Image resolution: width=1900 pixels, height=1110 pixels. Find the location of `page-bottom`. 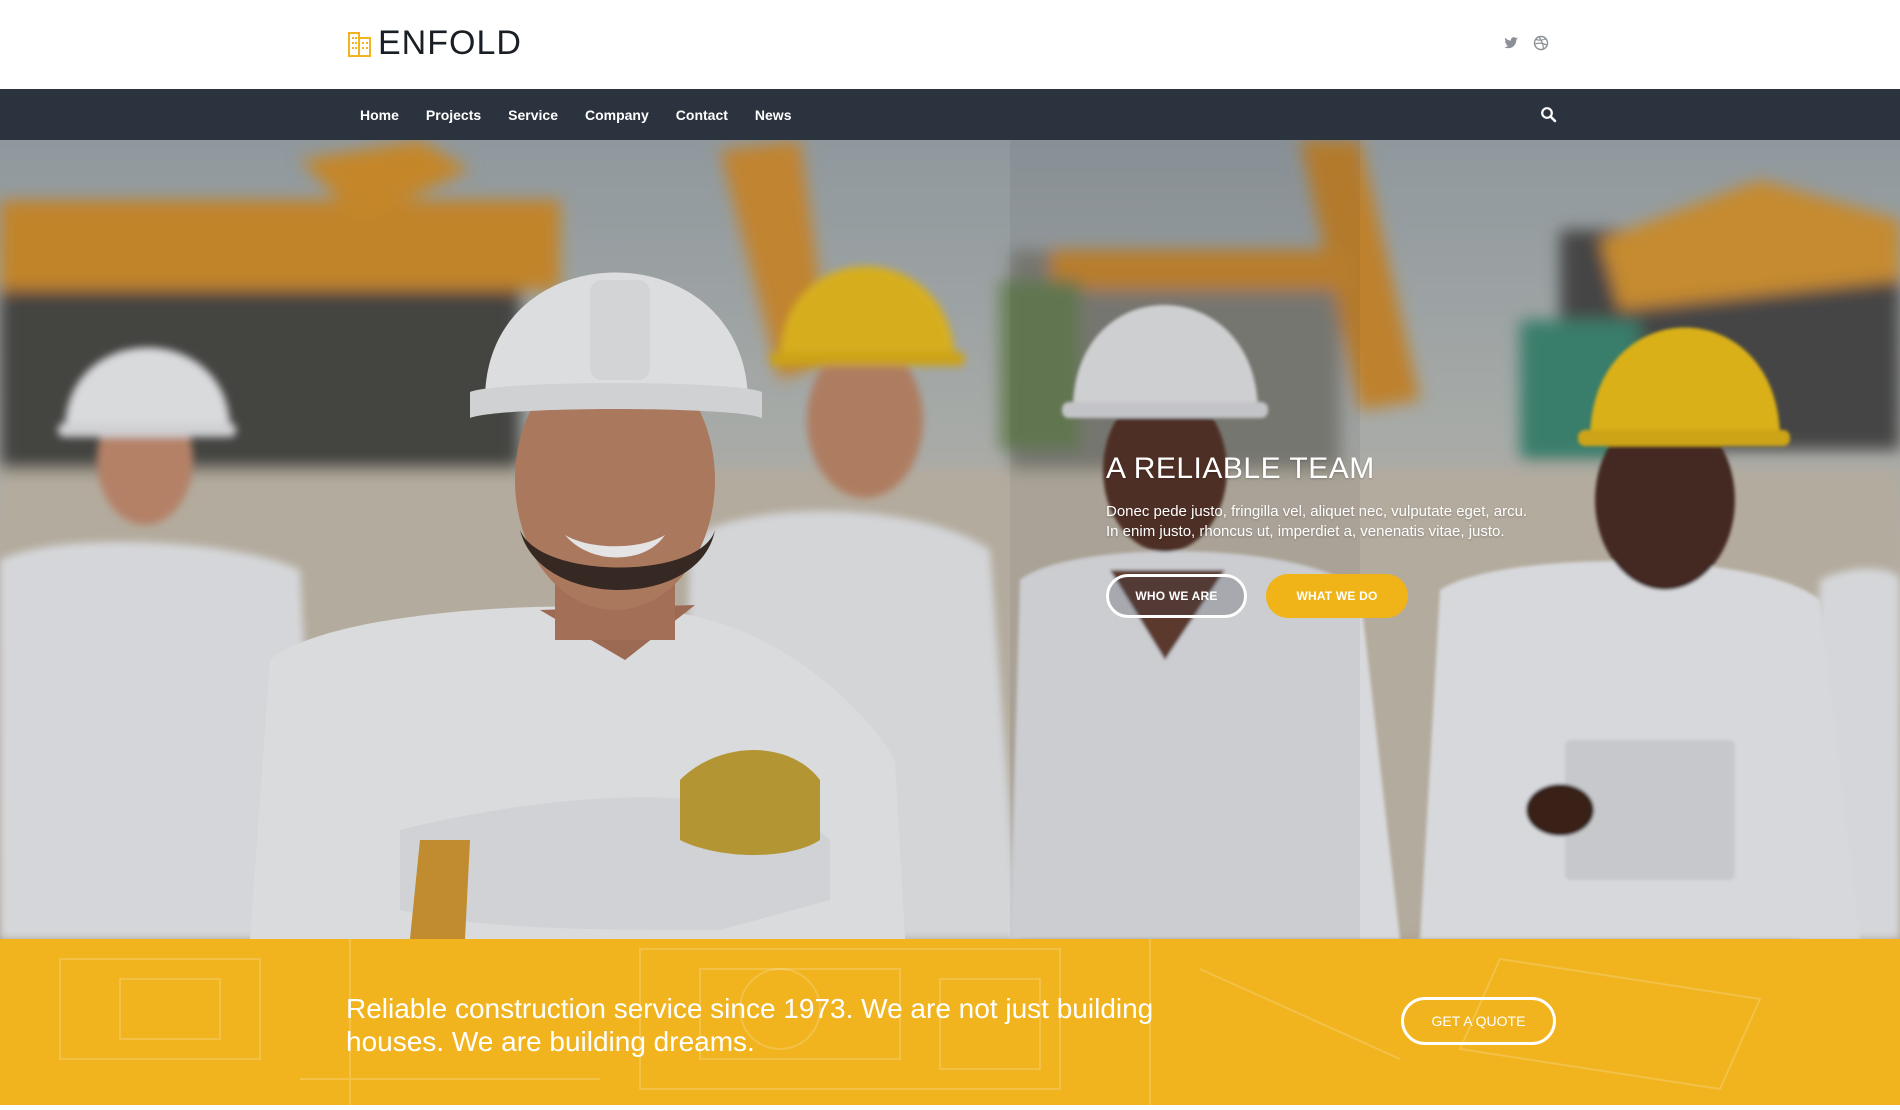

page-bottom is located at coordinates (950, 1107).